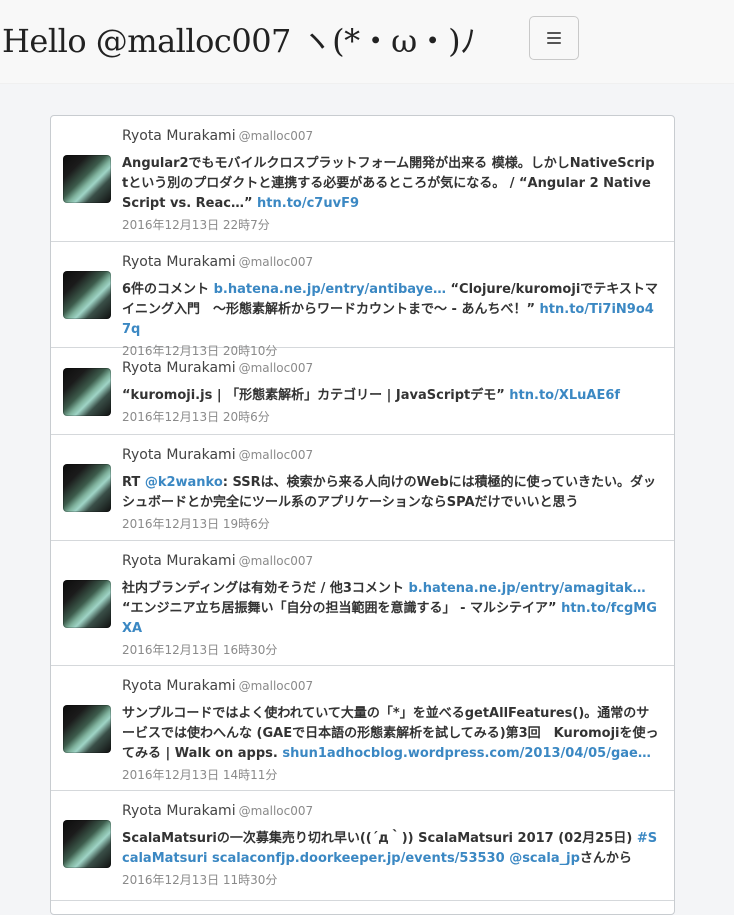 This screenshot has height=915, width=734. Describe the element at coordinates (196, 225) in the screenshot. I see `tweet-timestamp: 2016年12月13日 22時7分` at that location.